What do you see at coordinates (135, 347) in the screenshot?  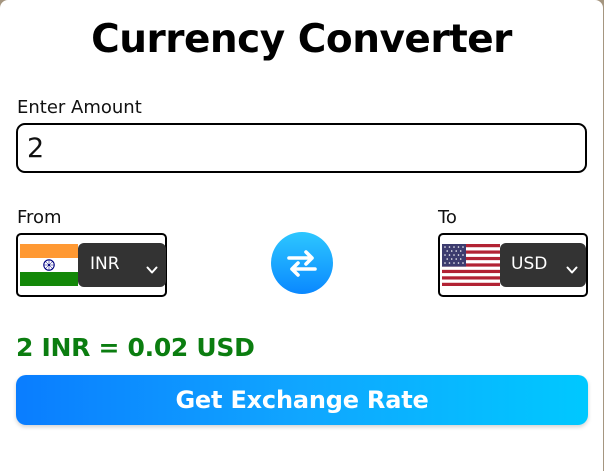 I see `conversion-result: 2 INR = 0.02 USD` at bounding box center [135, 347].